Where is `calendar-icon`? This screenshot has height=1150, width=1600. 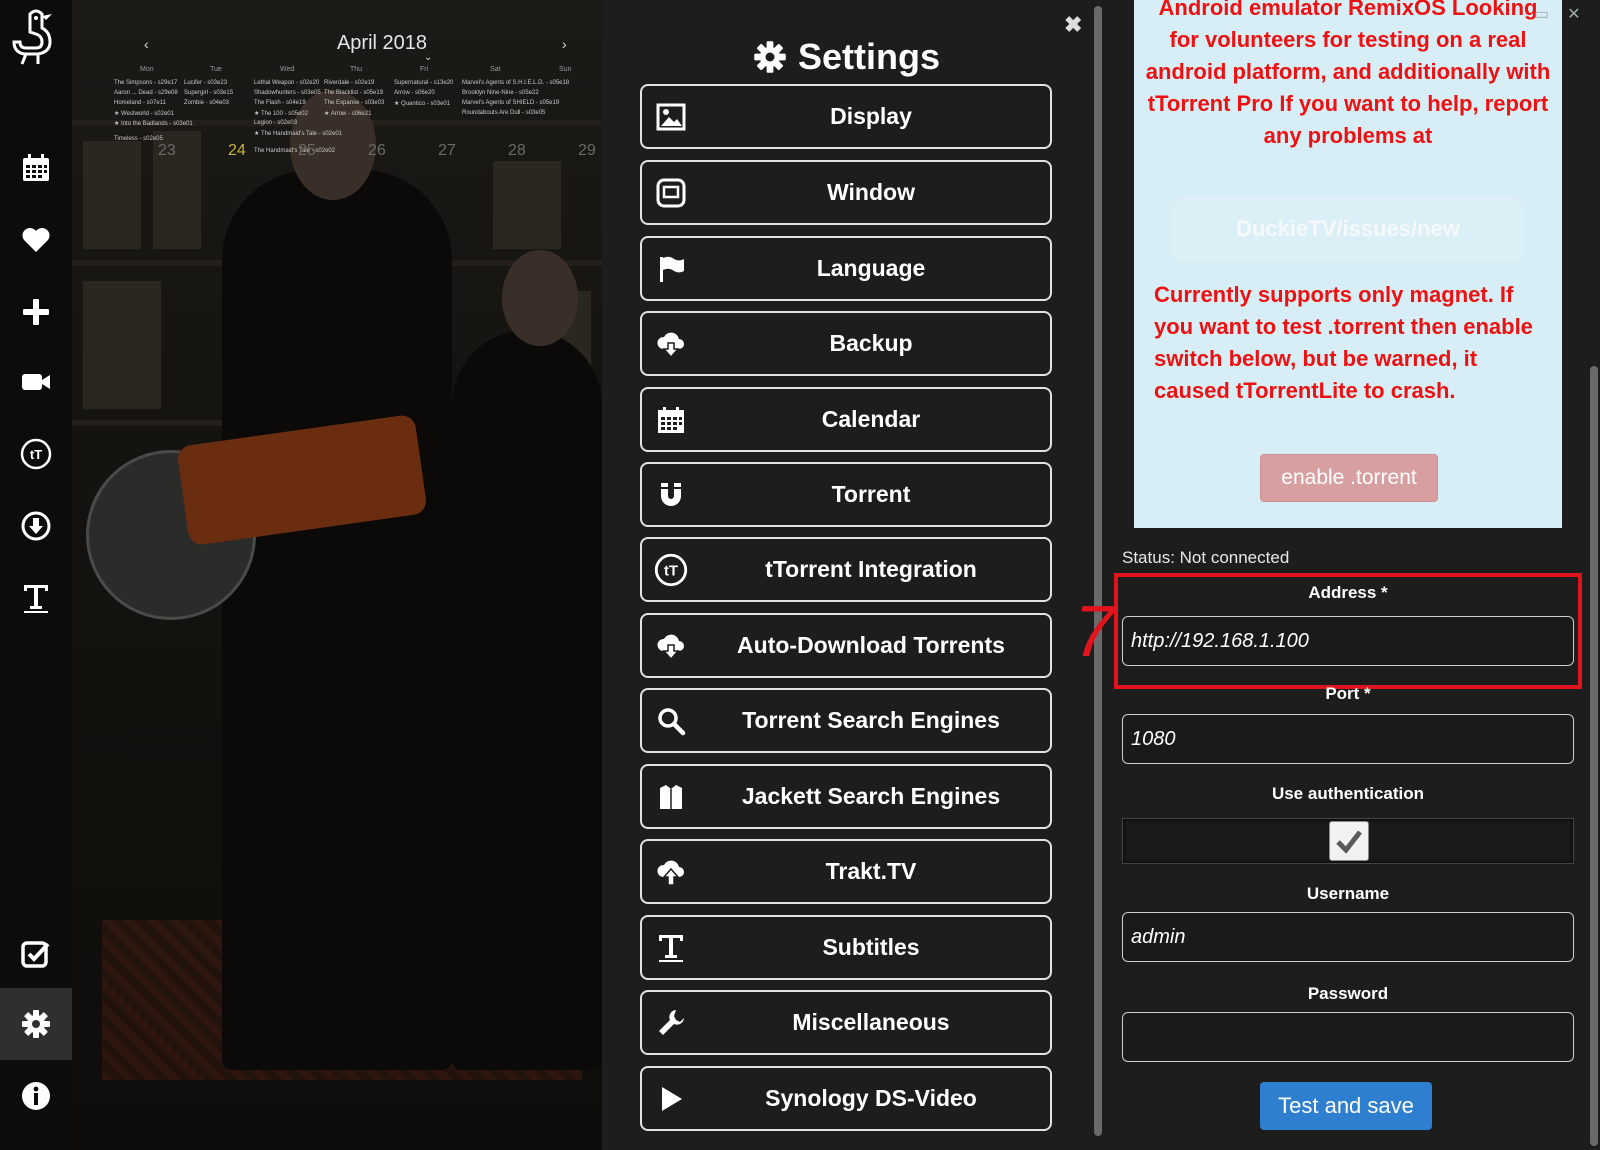
calendar-icon is located at coordinates (36, 167).